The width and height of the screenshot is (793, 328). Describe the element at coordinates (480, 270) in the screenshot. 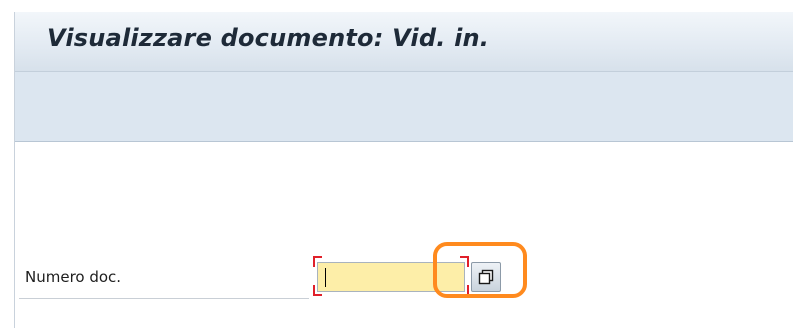

I see `highlight-annotation` at that location.